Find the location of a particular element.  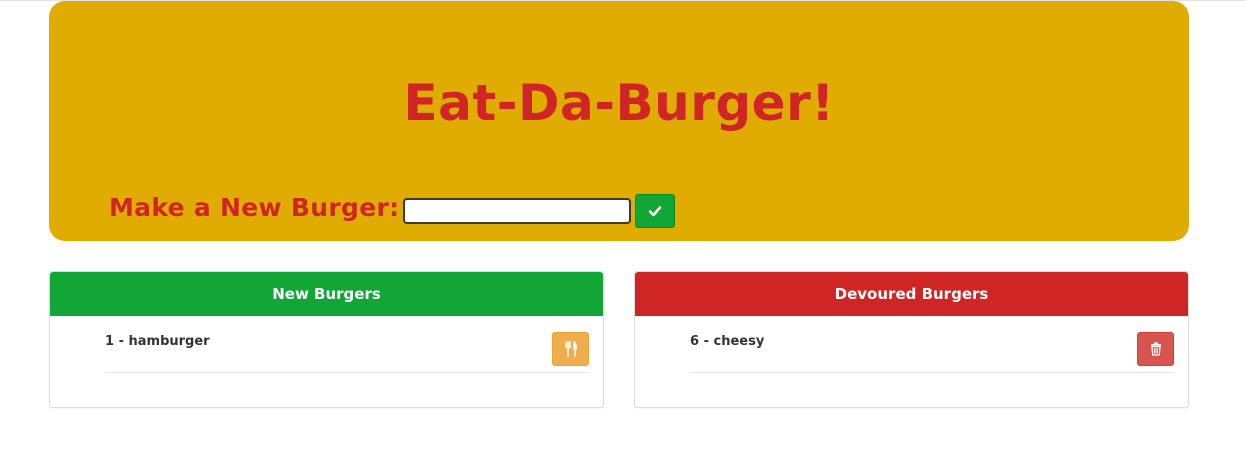

list-item: 1 - hamburger is located at coordinates (347, 352).